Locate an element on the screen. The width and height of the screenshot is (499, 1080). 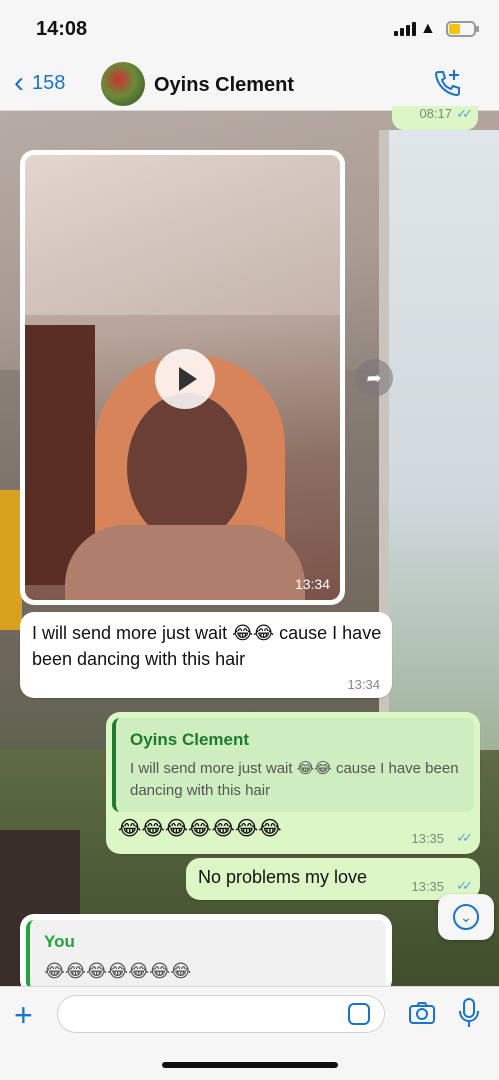
video-face is located at coordinates (187, 468).